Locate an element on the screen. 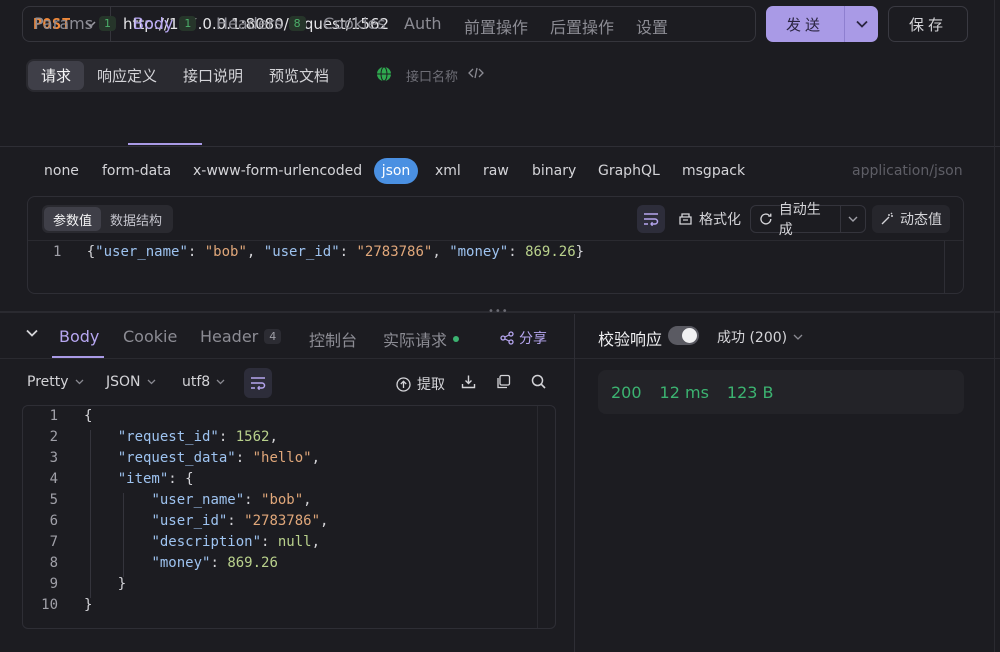 The image size is (1000, 652). doc-tabs: 请求 响应定义 接口说明 预览文档 is located at coordinates (185, 75).